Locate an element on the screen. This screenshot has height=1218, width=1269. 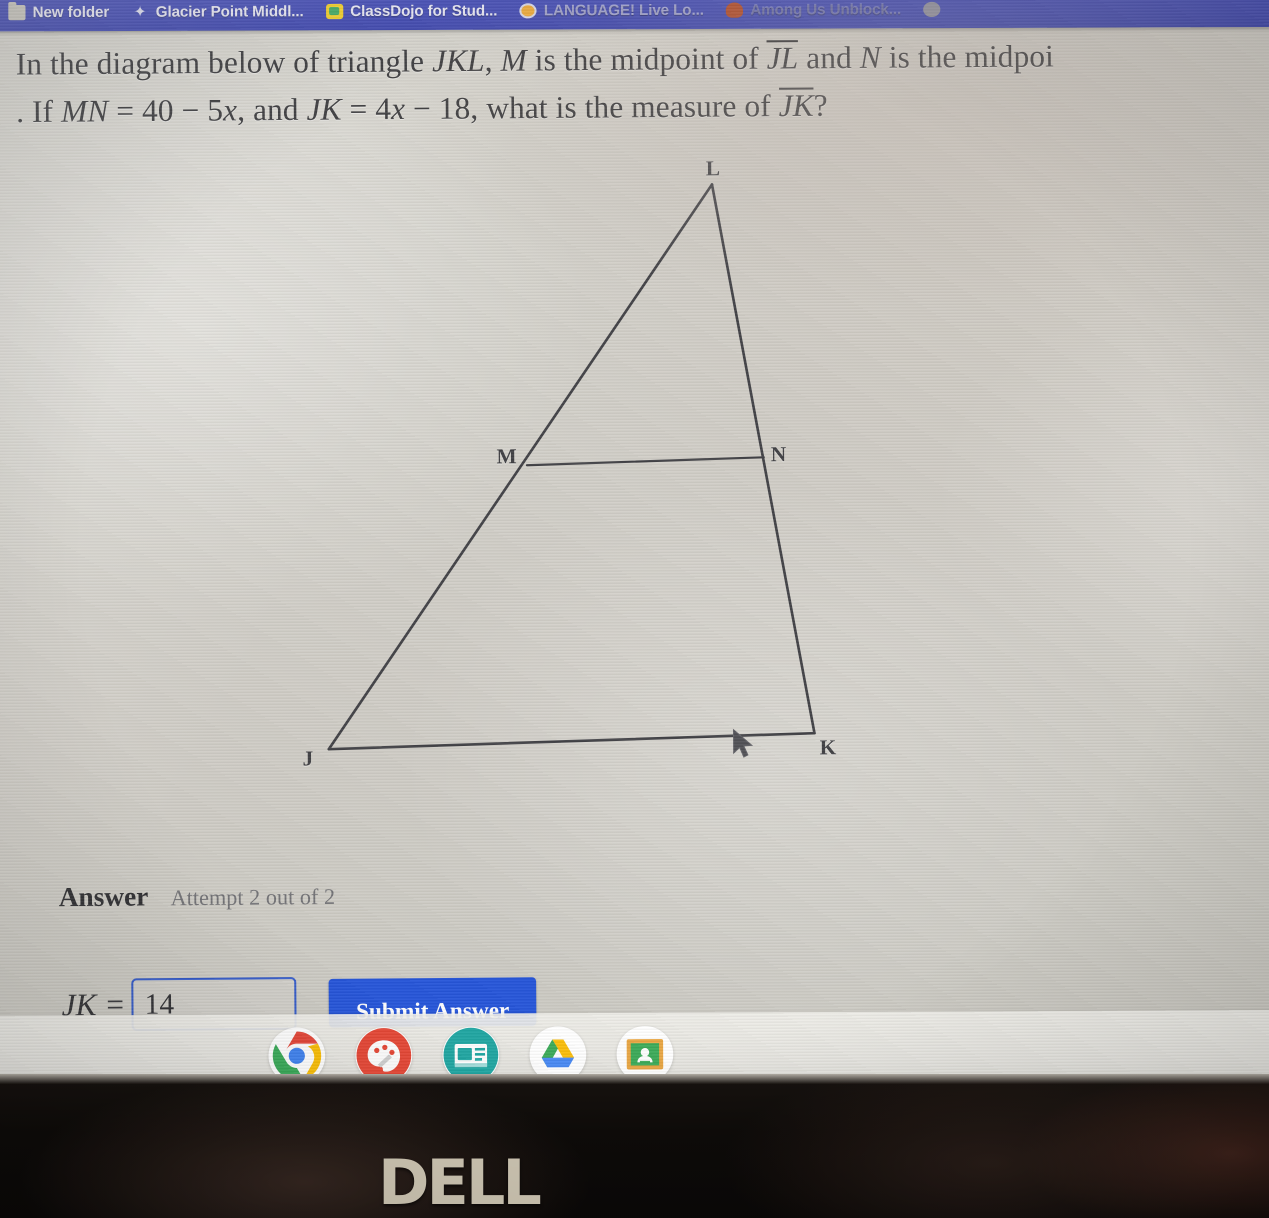
bezel-edge-highlight is located at coordinates (634, 1079).